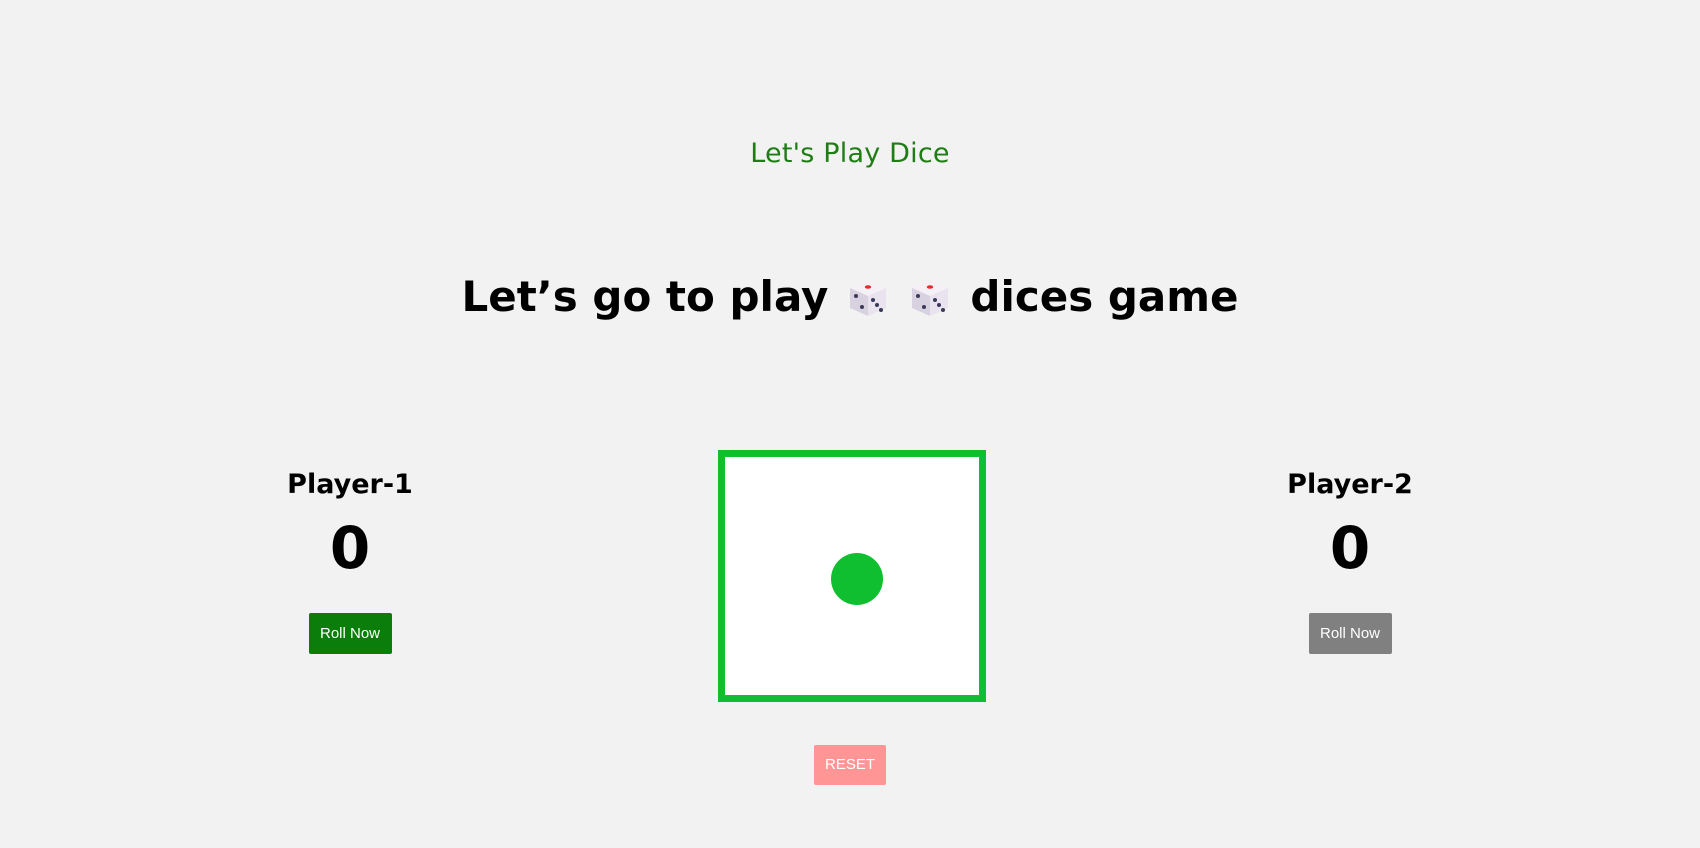 The height and width of the screenshot is (848, 1700). I want to click on page-subtitle: Let's Play Dice, so click(850, 153).